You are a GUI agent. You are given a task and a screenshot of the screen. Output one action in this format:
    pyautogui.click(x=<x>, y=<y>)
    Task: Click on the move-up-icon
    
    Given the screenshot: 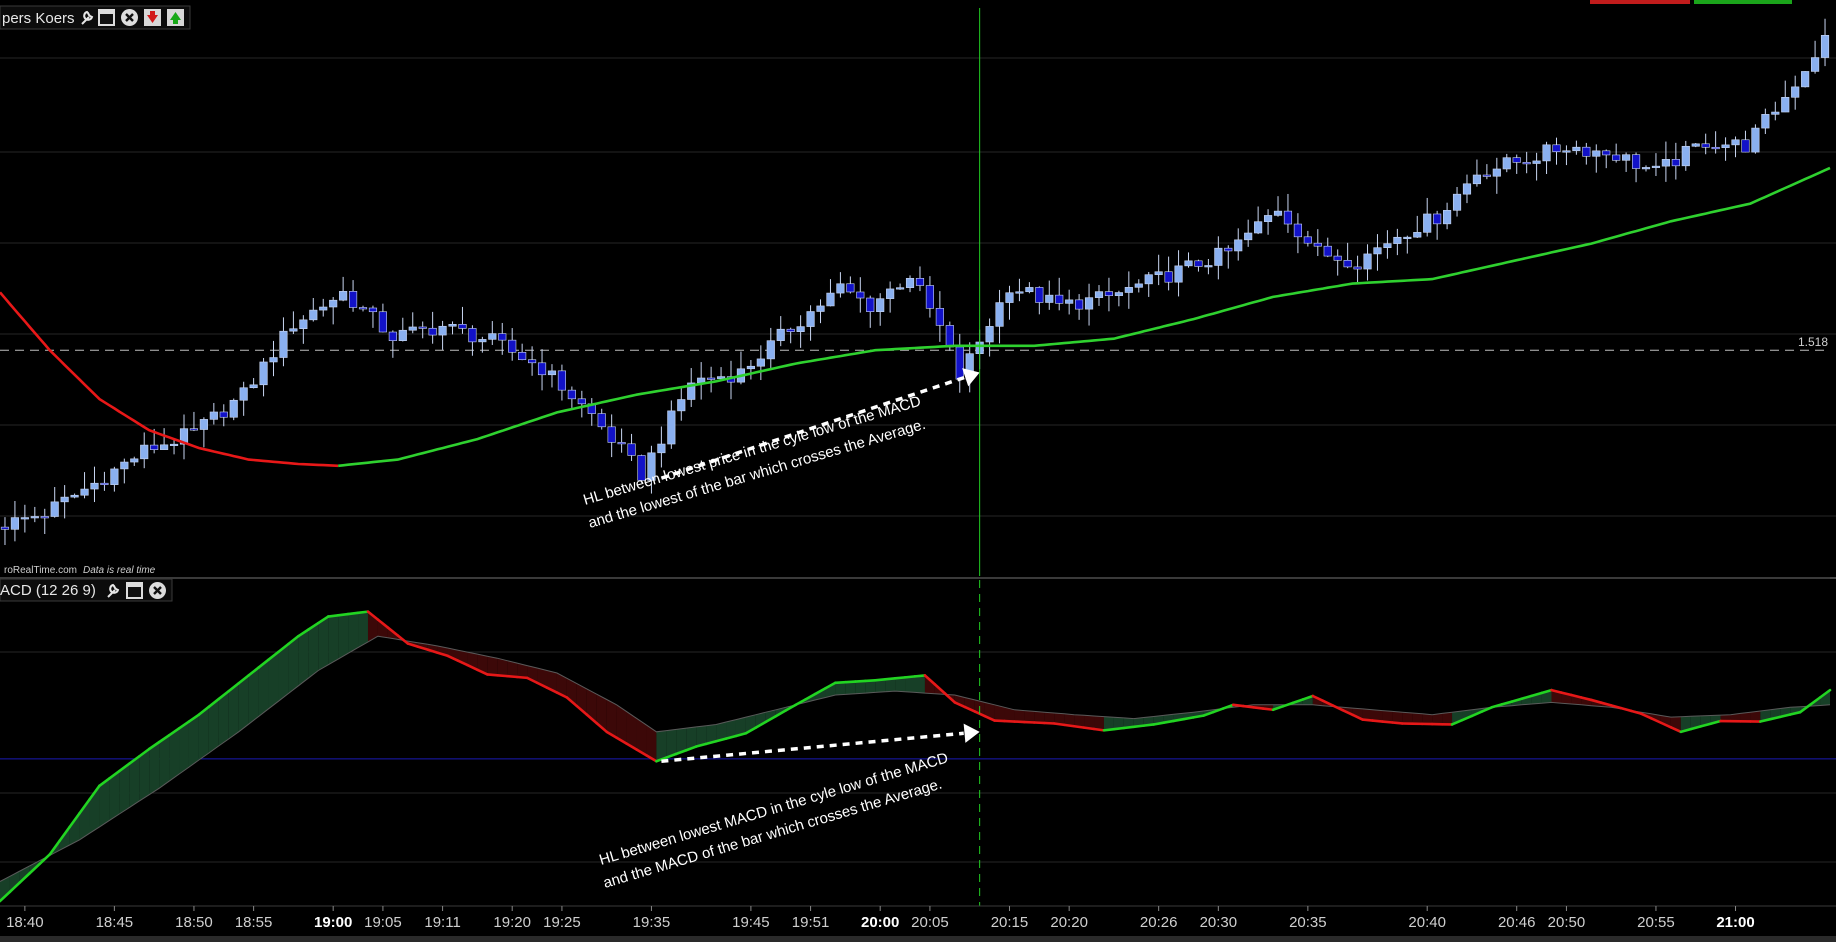 What is the action you would take?
    pyautogui.click(x=175, y=17)
    